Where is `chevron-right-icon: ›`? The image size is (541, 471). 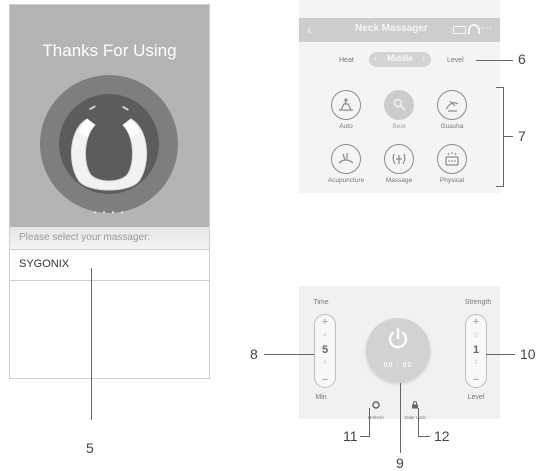
chevron-right-icon: › is located at coordinates (423, 58).